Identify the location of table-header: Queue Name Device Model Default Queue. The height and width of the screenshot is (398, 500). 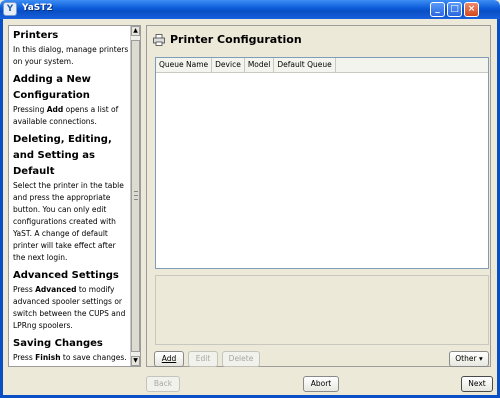
(322, 65).